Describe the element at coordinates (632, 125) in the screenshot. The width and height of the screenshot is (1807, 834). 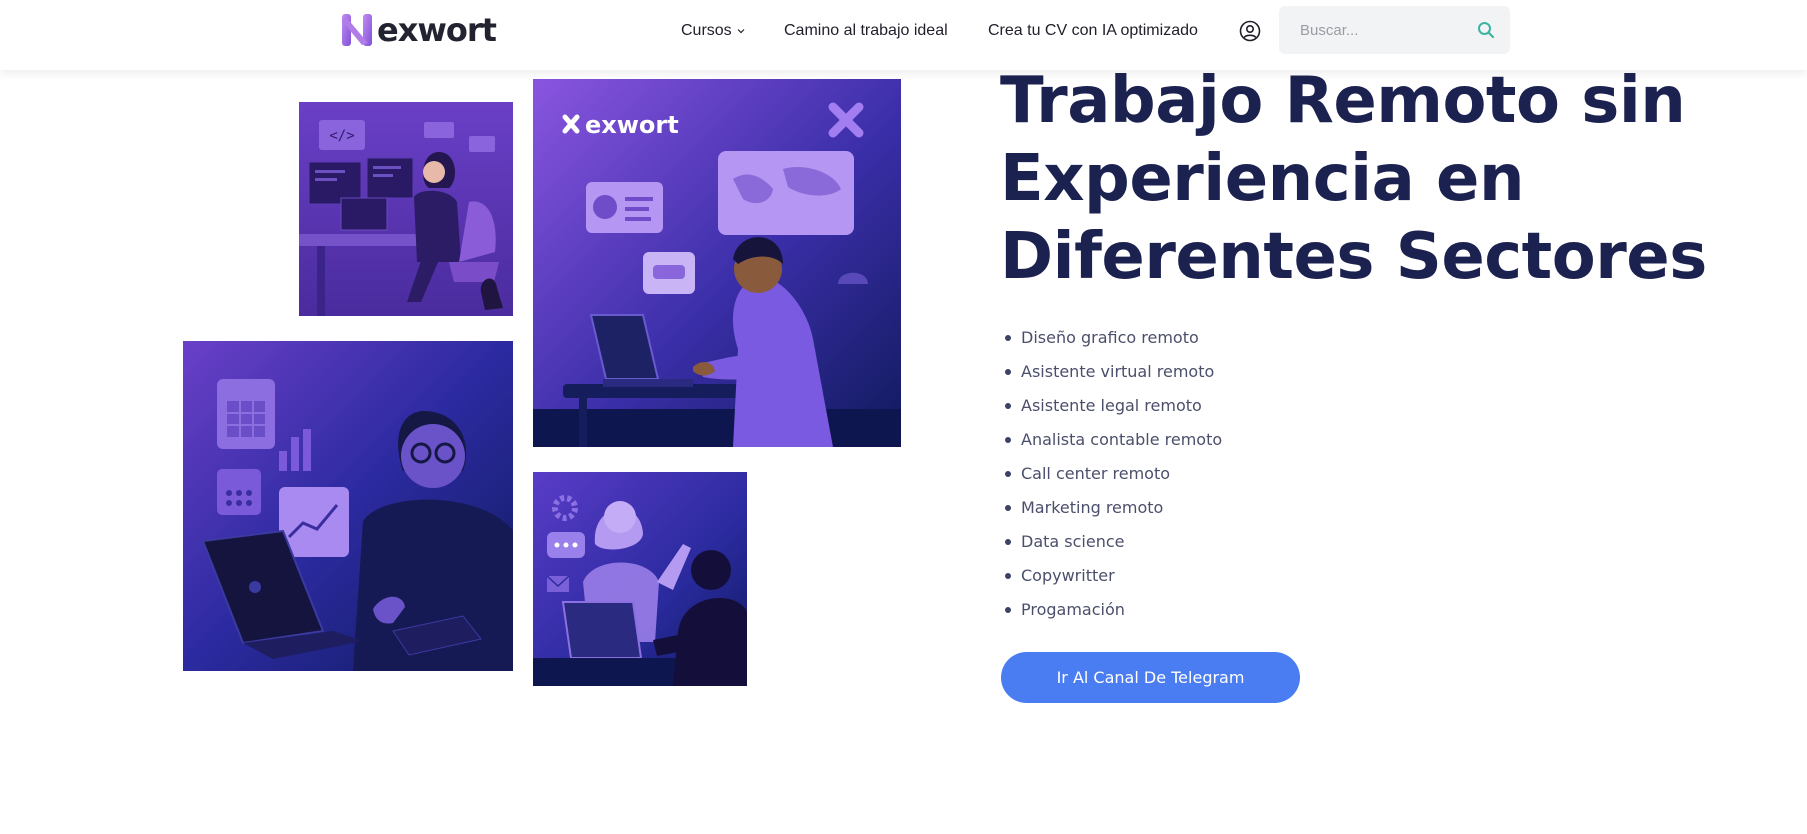
I see `main-card-logo: exwort` at that location.